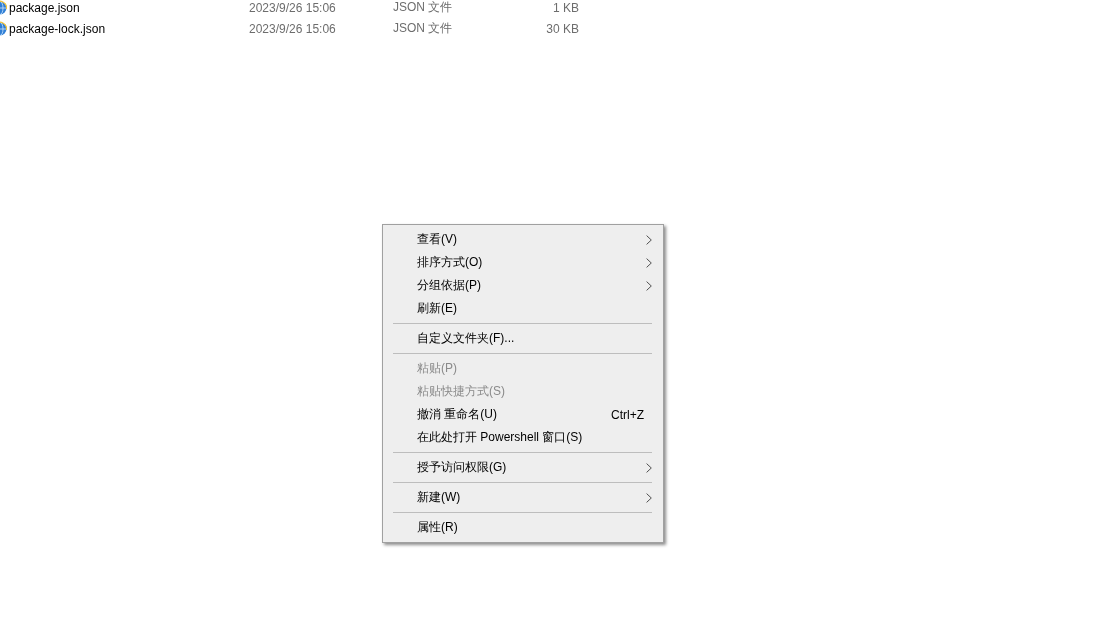  Describe the element at coordinates (44, 7) in the screenshot. I see `file-name: package.json` at that location.